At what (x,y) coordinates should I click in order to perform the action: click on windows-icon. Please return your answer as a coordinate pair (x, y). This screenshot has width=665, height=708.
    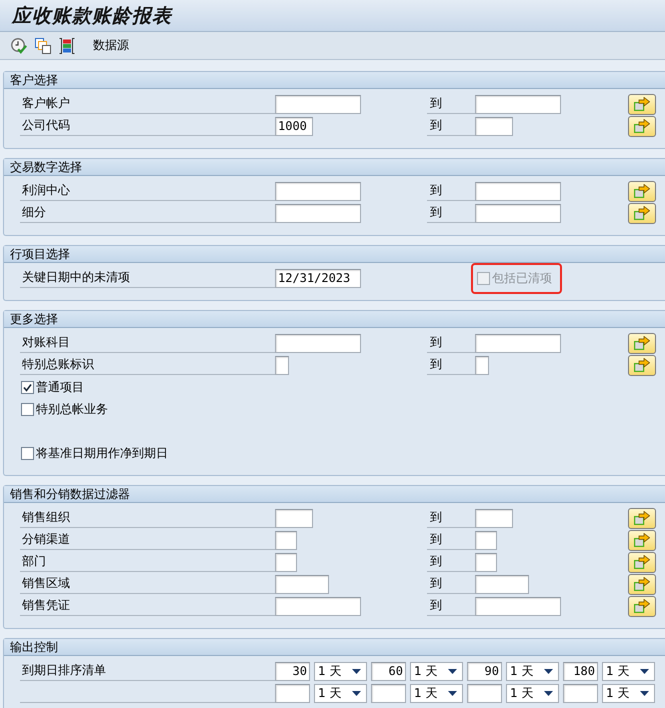
    Looking at the image, I should click on (43, 46).